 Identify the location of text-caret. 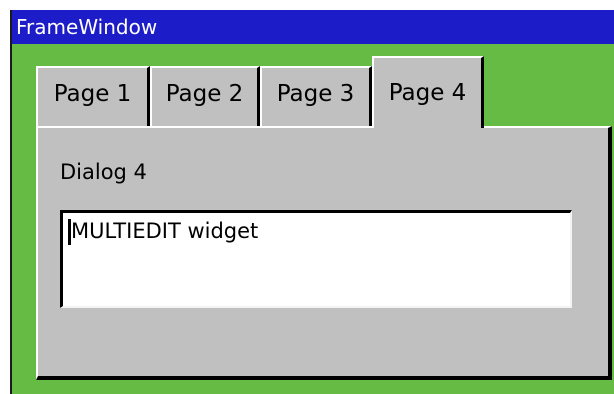
(69, 232).